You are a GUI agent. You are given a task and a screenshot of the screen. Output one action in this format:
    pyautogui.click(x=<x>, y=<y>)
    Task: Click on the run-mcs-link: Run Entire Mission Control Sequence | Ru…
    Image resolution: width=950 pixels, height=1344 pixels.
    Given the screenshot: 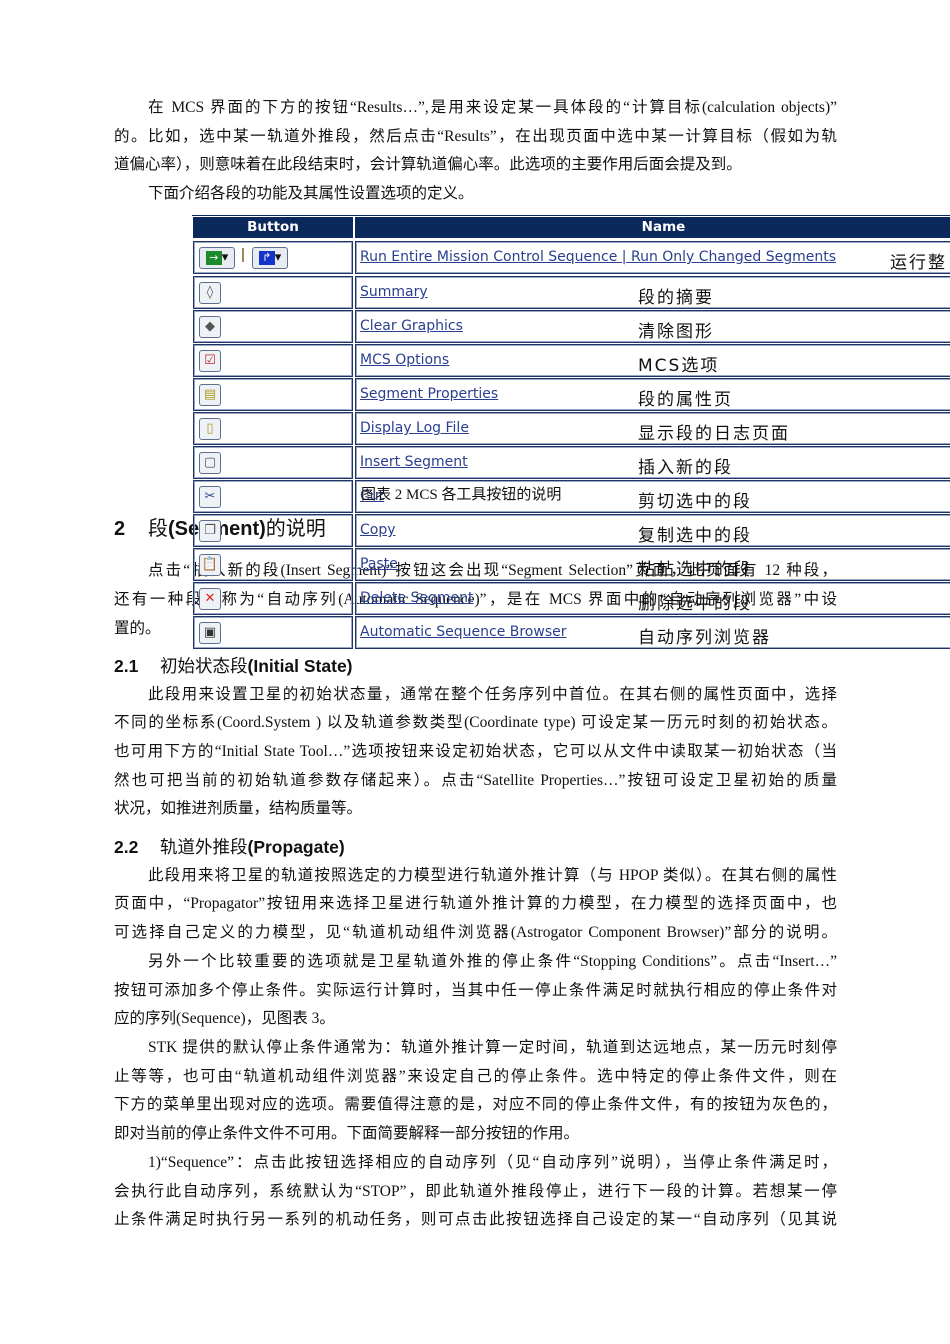 What is the action you would take?
    pyautogui.click(x=598, y=257)
    